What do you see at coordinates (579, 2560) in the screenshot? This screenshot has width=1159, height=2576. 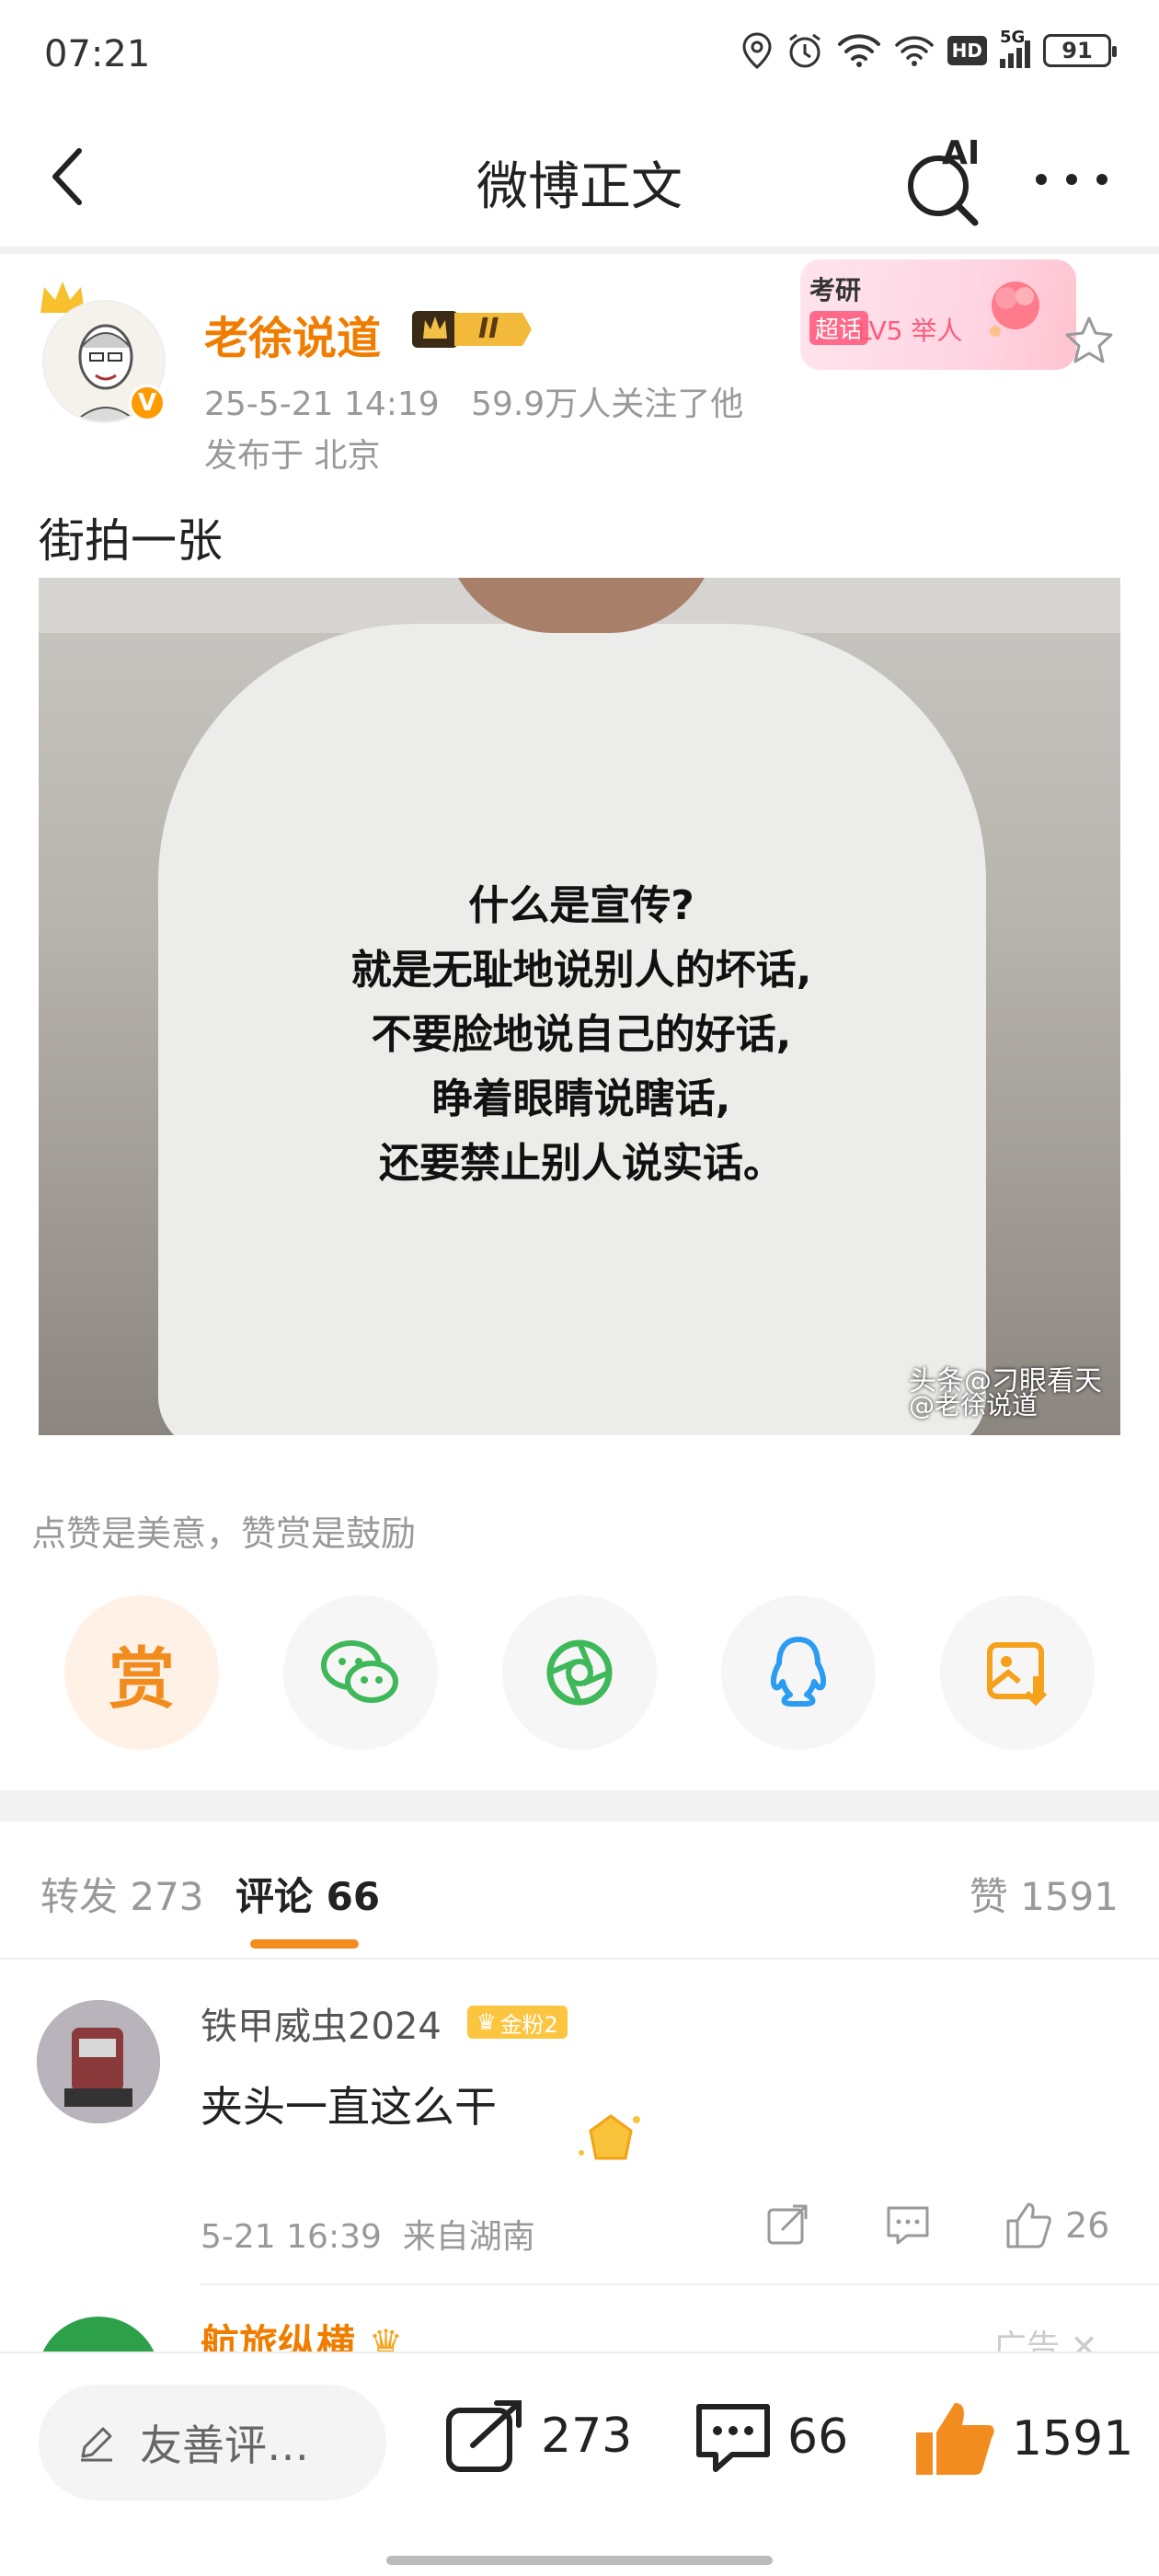 I see `home-indicator` at bounding box center [579, 2560].